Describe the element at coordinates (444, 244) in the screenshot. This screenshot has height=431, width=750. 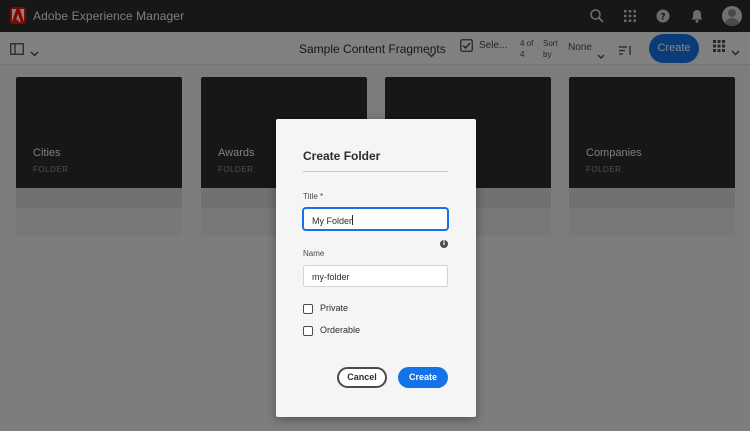
I see `info-icon: i` at that location.